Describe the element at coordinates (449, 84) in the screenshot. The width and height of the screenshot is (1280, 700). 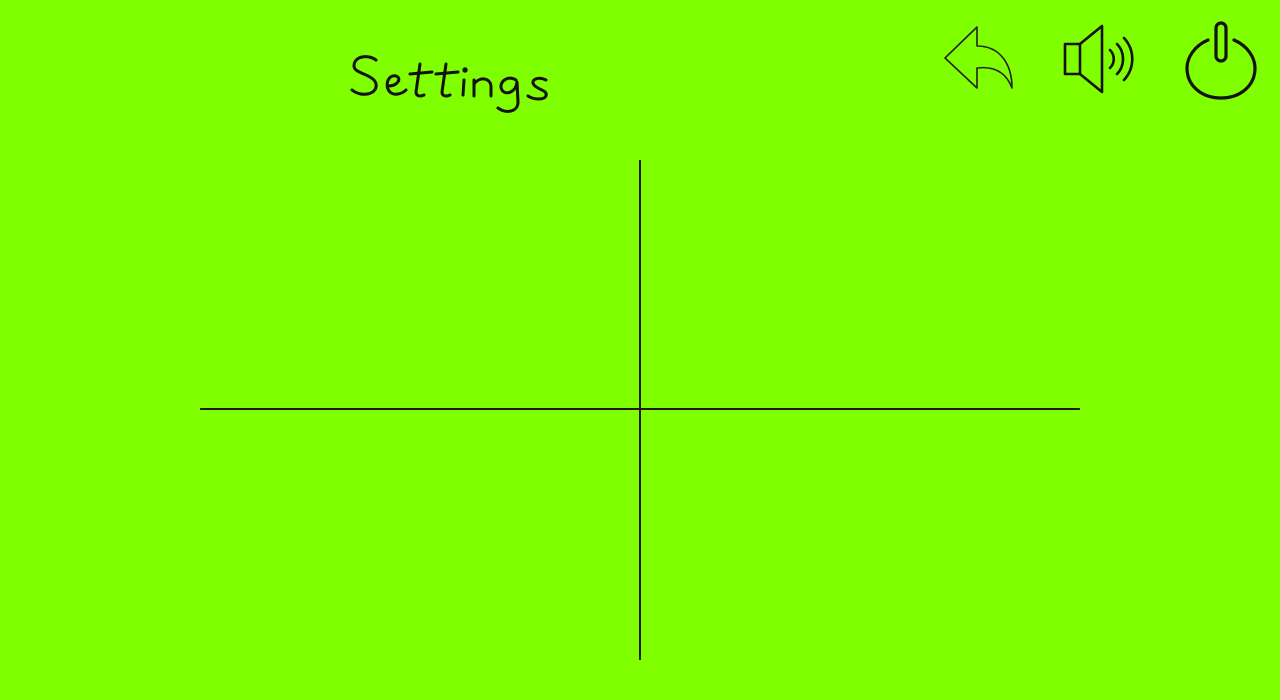
I see `handwritten-title-text` at that location.